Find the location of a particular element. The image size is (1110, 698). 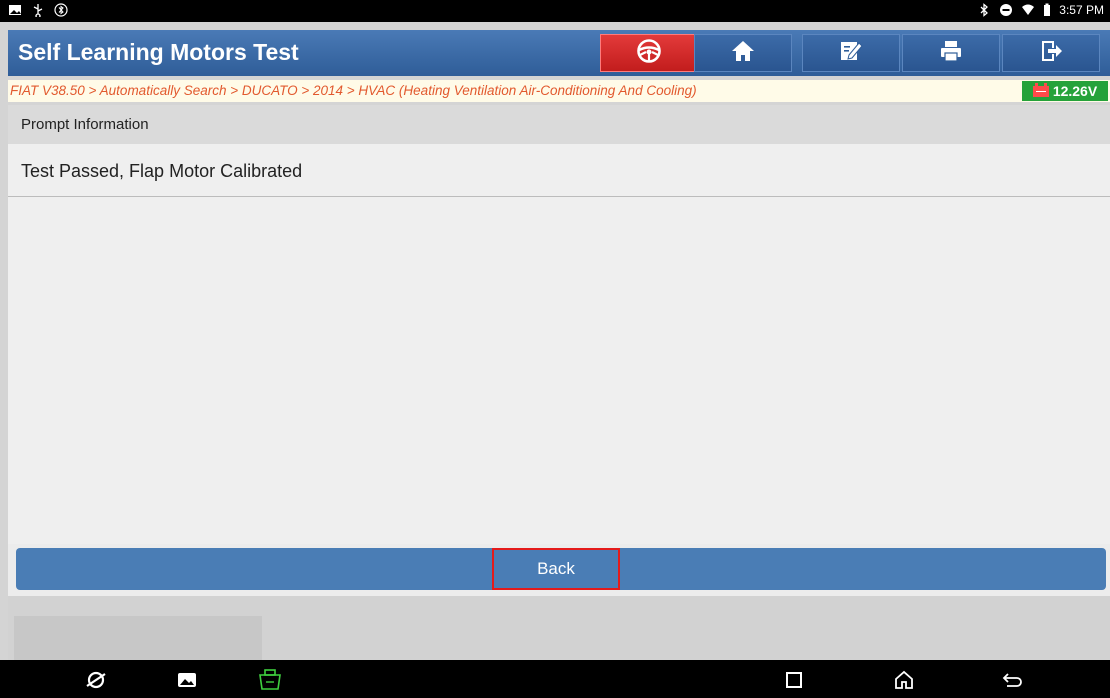

home-icon is located at coordinates (743, 53).